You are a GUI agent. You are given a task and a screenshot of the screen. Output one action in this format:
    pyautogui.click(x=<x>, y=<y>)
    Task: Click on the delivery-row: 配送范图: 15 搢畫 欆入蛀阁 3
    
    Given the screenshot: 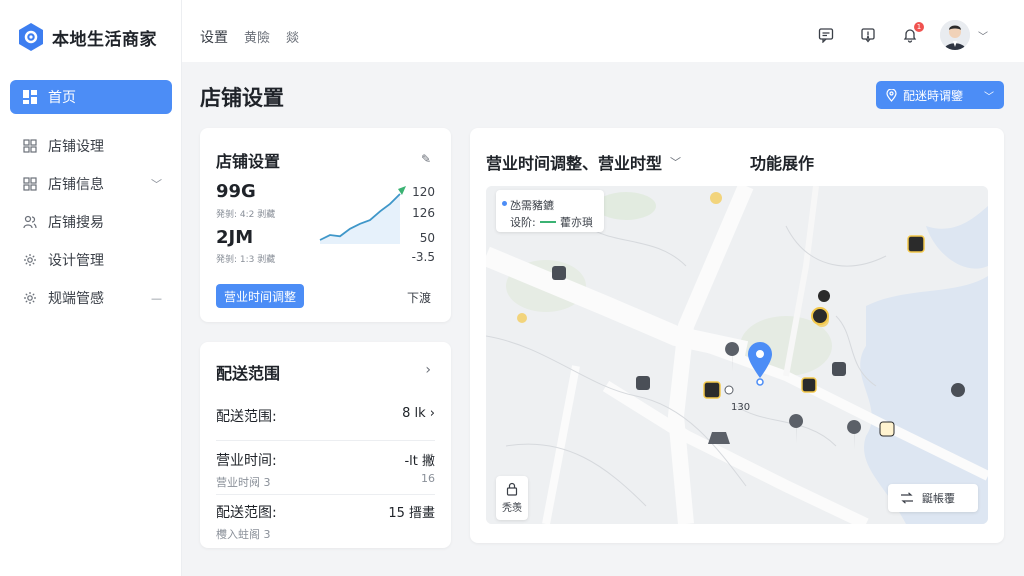 What is the action you would take?
    pyautogui.click(x=325, y=522)
    